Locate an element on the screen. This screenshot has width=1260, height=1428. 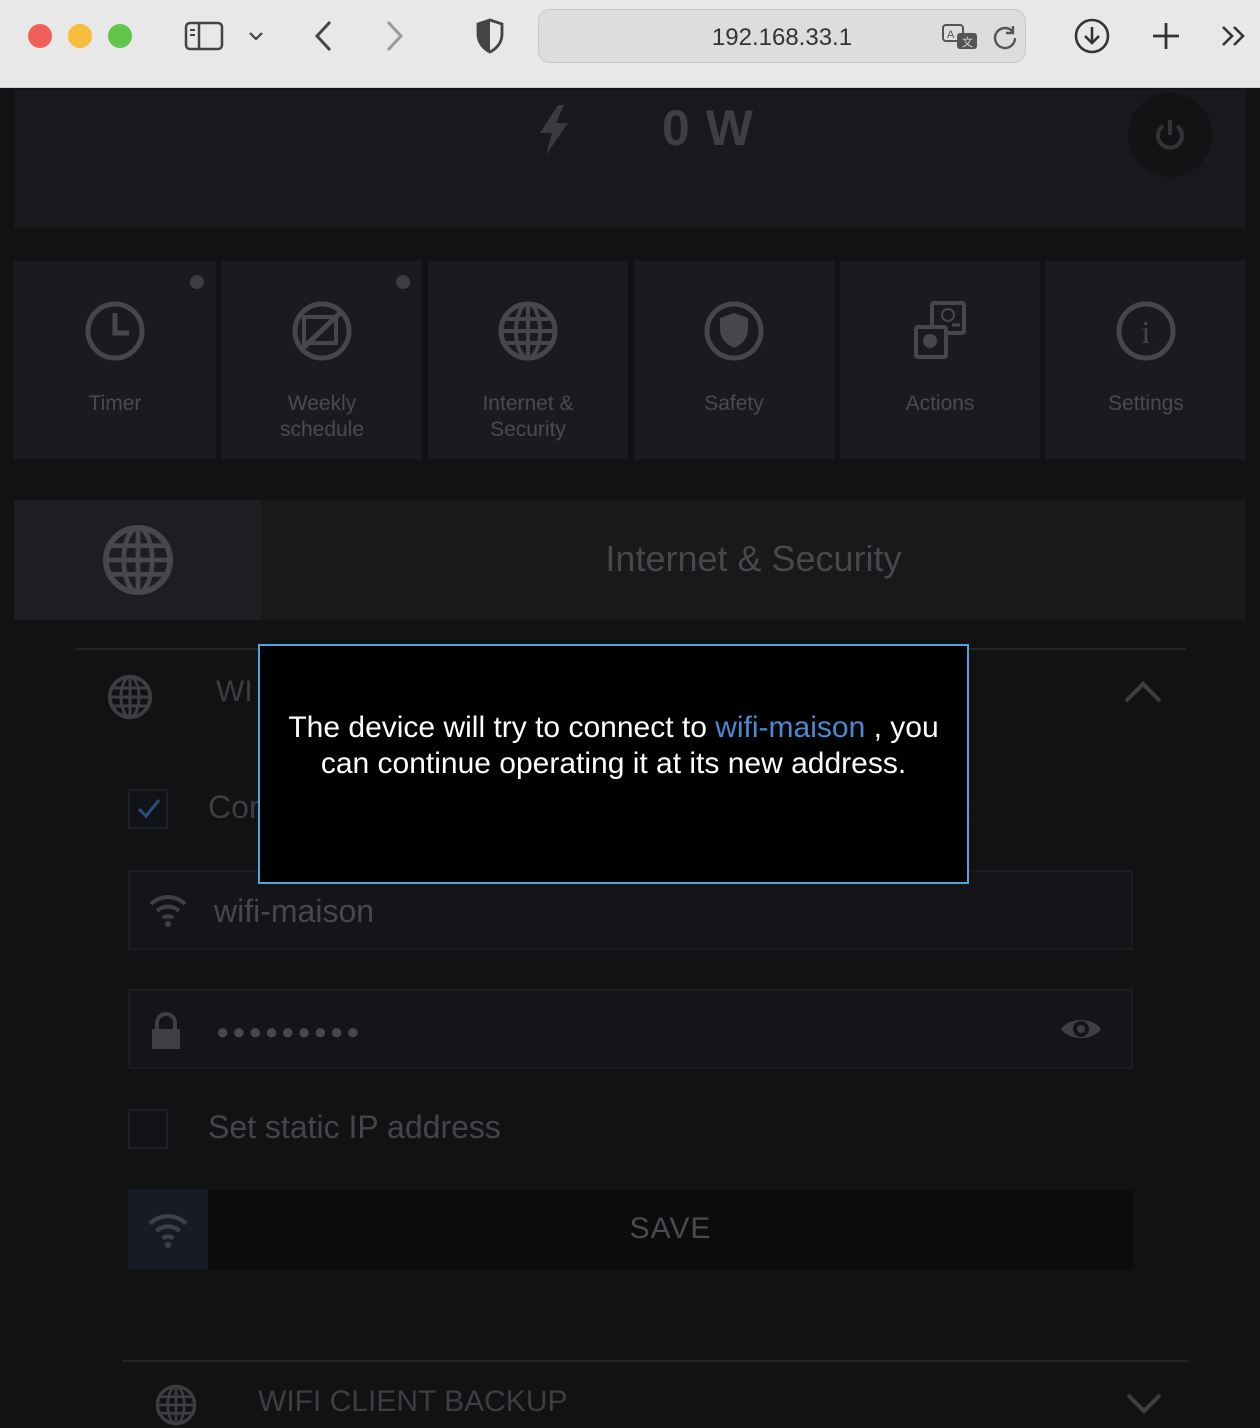
more-tabs-icon is located at coordinates (1234, 36).